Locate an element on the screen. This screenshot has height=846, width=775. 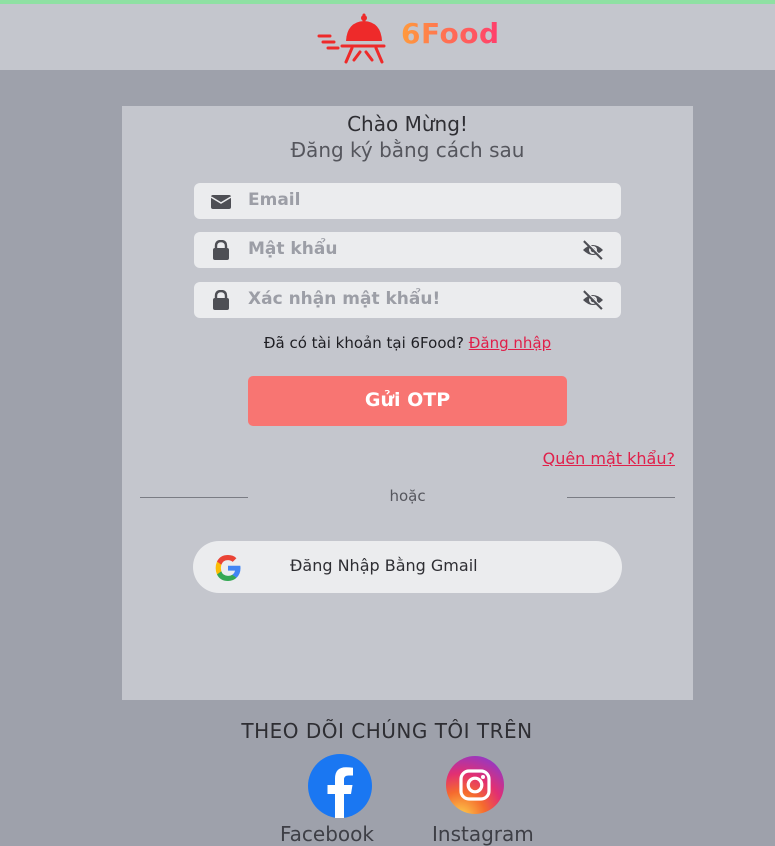
follow-us-title: THEO DÕI CHÚNG TÔI TRÊN is located at coordinates (387, 731).